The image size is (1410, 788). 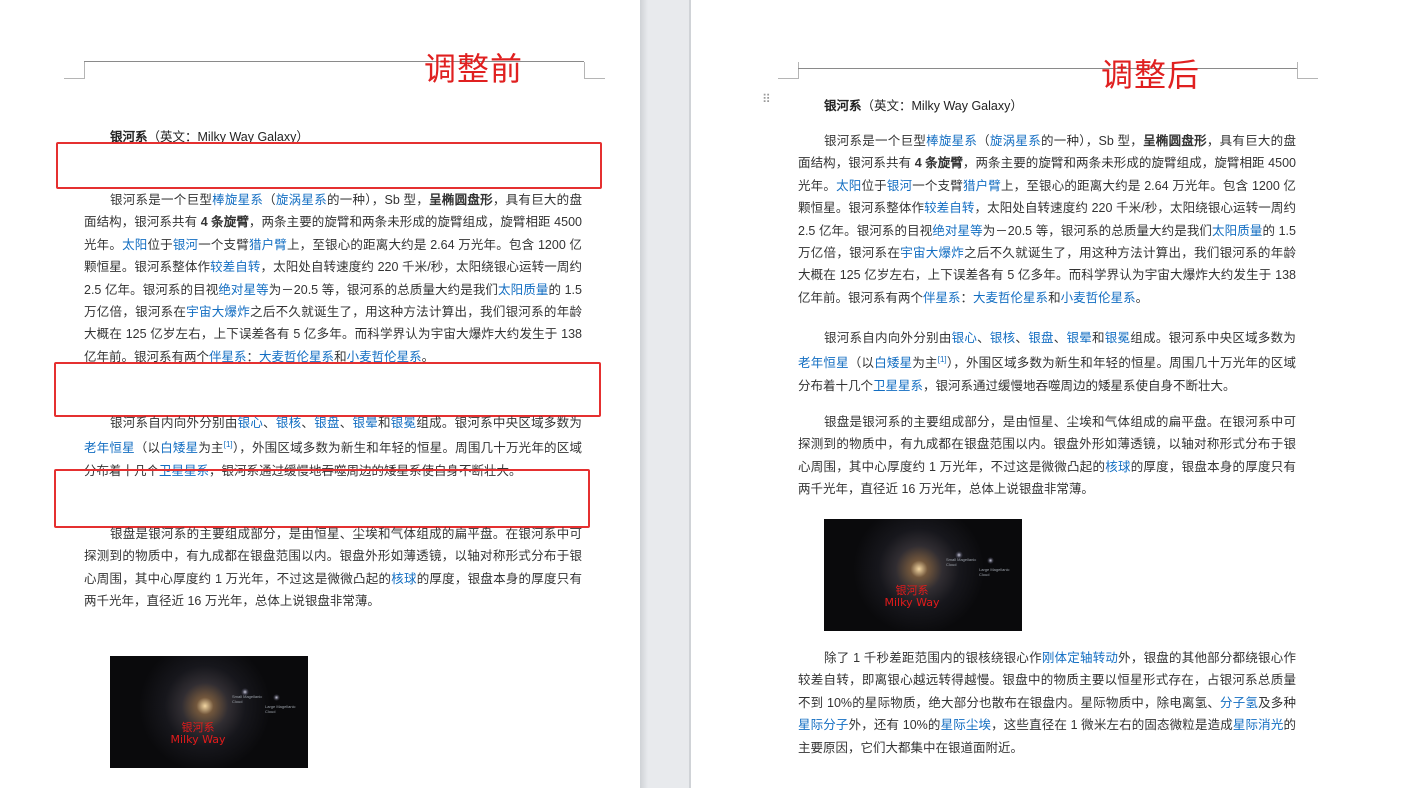 What do you see at coordinates (205, 712) in the screenshot?
I see `galaxy-glow` at bounding box center [205, 712].